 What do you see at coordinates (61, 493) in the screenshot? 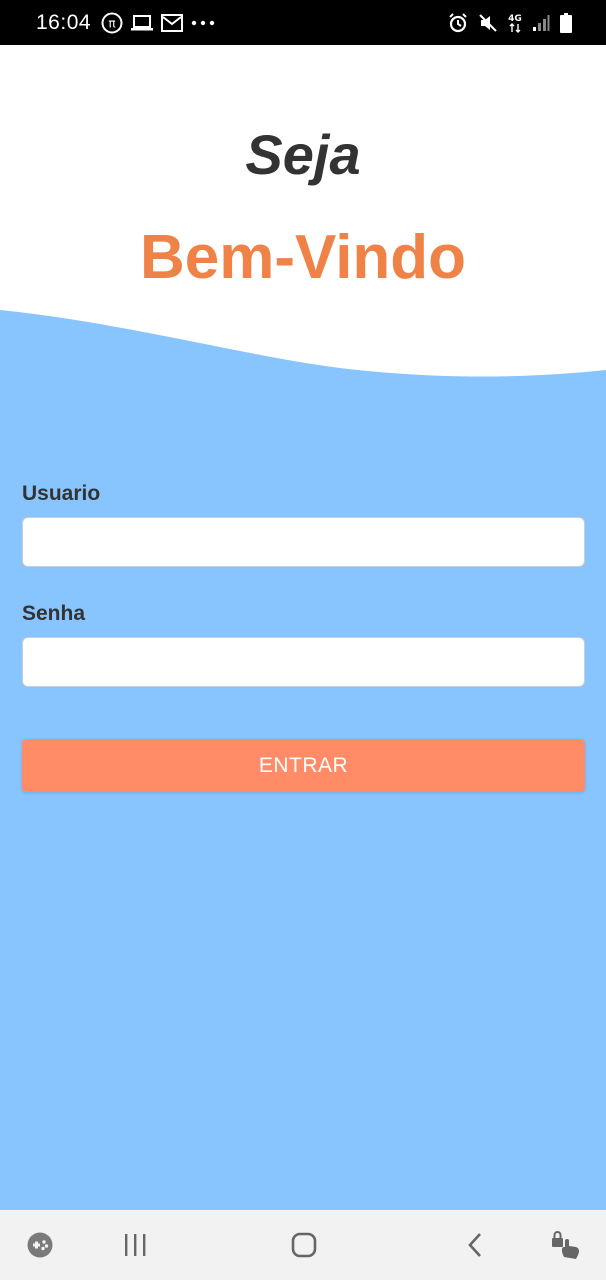
I see `username-label: Usuario` at bounding box center [61, 493].